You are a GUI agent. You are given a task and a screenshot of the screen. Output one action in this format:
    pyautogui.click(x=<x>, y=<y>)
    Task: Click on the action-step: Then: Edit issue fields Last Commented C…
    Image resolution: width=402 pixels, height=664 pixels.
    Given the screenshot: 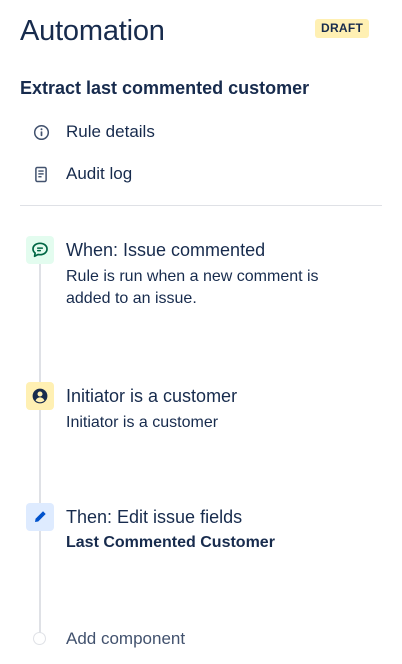 What is the action you would take?
    pyautogui.click(x=201, y=533)
    